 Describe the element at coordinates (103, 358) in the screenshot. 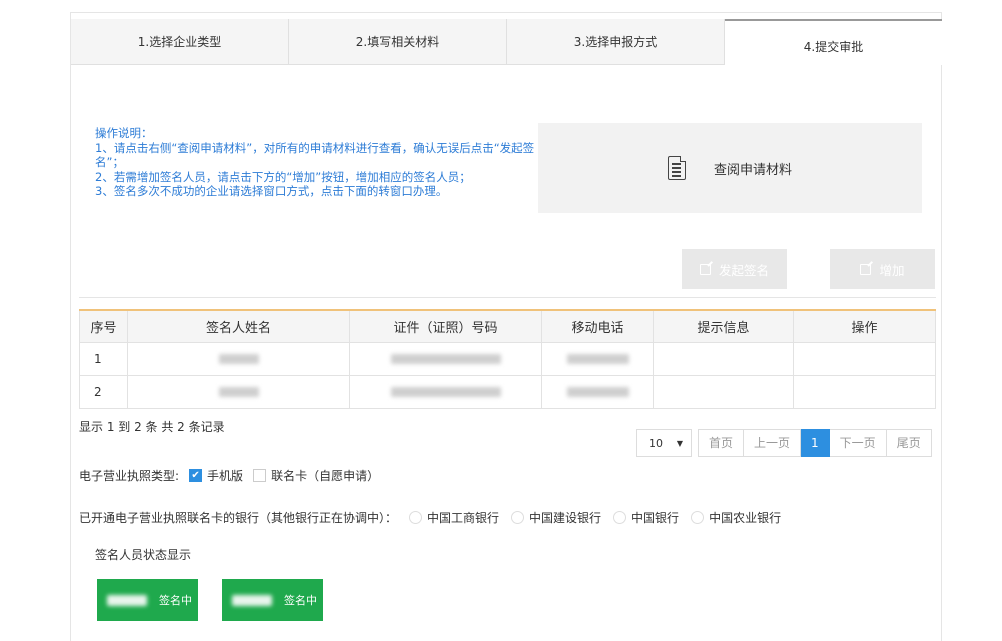

I see `row-index: 1` at that location.